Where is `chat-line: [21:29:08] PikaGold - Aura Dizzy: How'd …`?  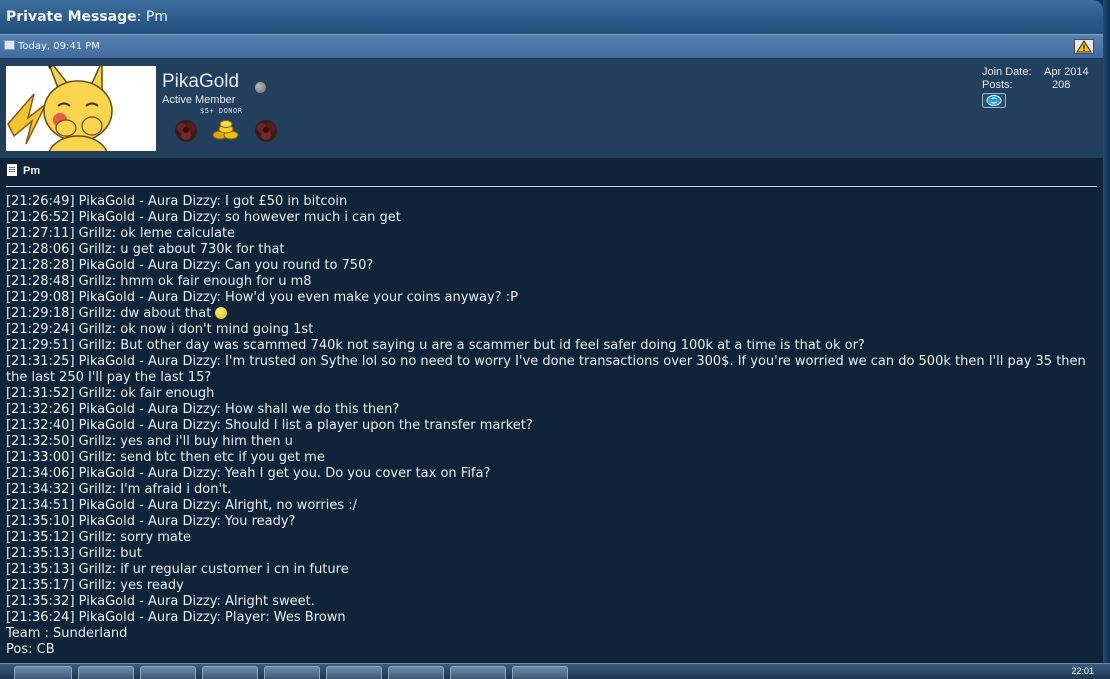 chat-line: [21:29:08] PikaGold - Aura Dizzy: How'd … is located at coordinates (262, 297).